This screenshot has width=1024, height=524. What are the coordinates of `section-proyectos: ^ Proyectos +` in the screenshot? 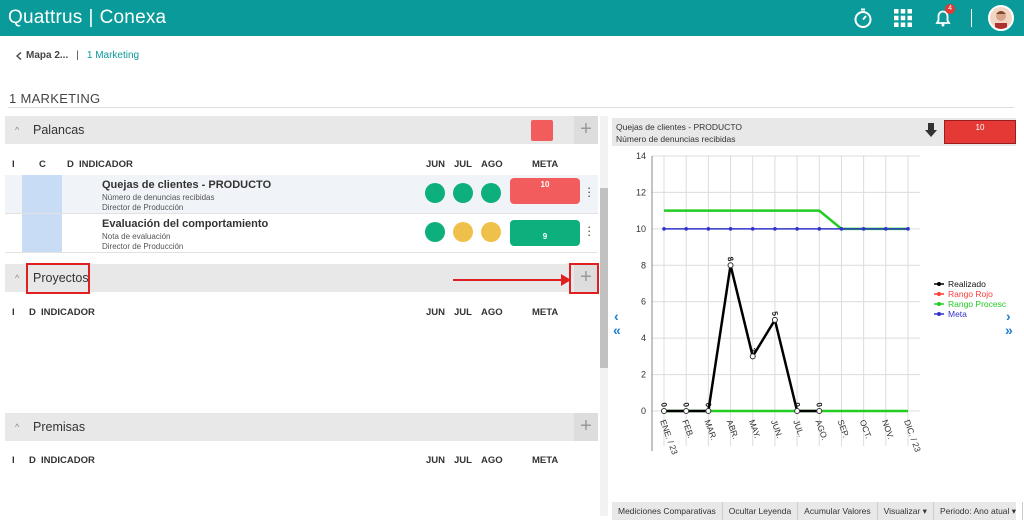 It's located at (301, 278).